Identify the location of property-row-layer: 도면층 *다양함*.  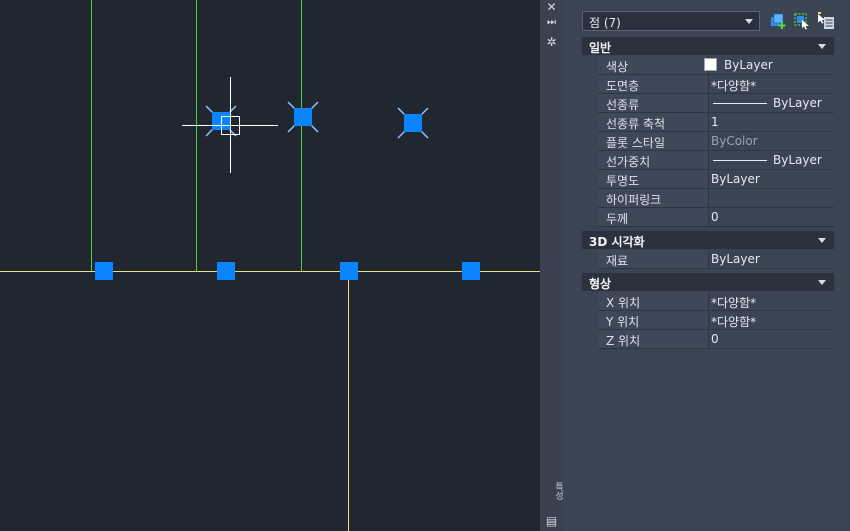
(716, 84).